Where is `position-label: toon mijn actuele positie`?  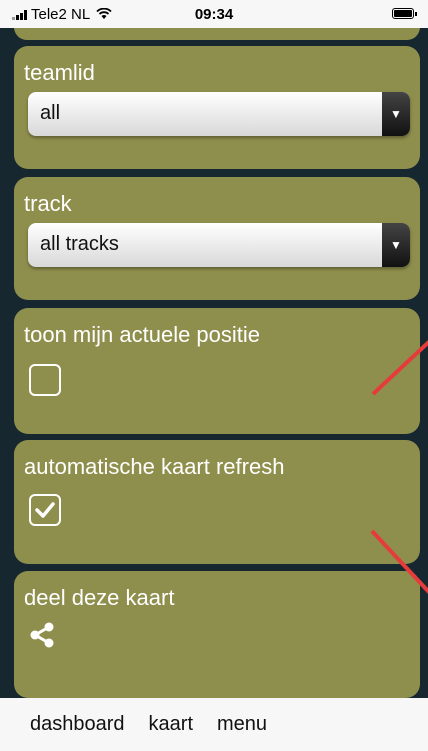
position-label: toon mijn actuele positie is located at coordinates (142, 334).